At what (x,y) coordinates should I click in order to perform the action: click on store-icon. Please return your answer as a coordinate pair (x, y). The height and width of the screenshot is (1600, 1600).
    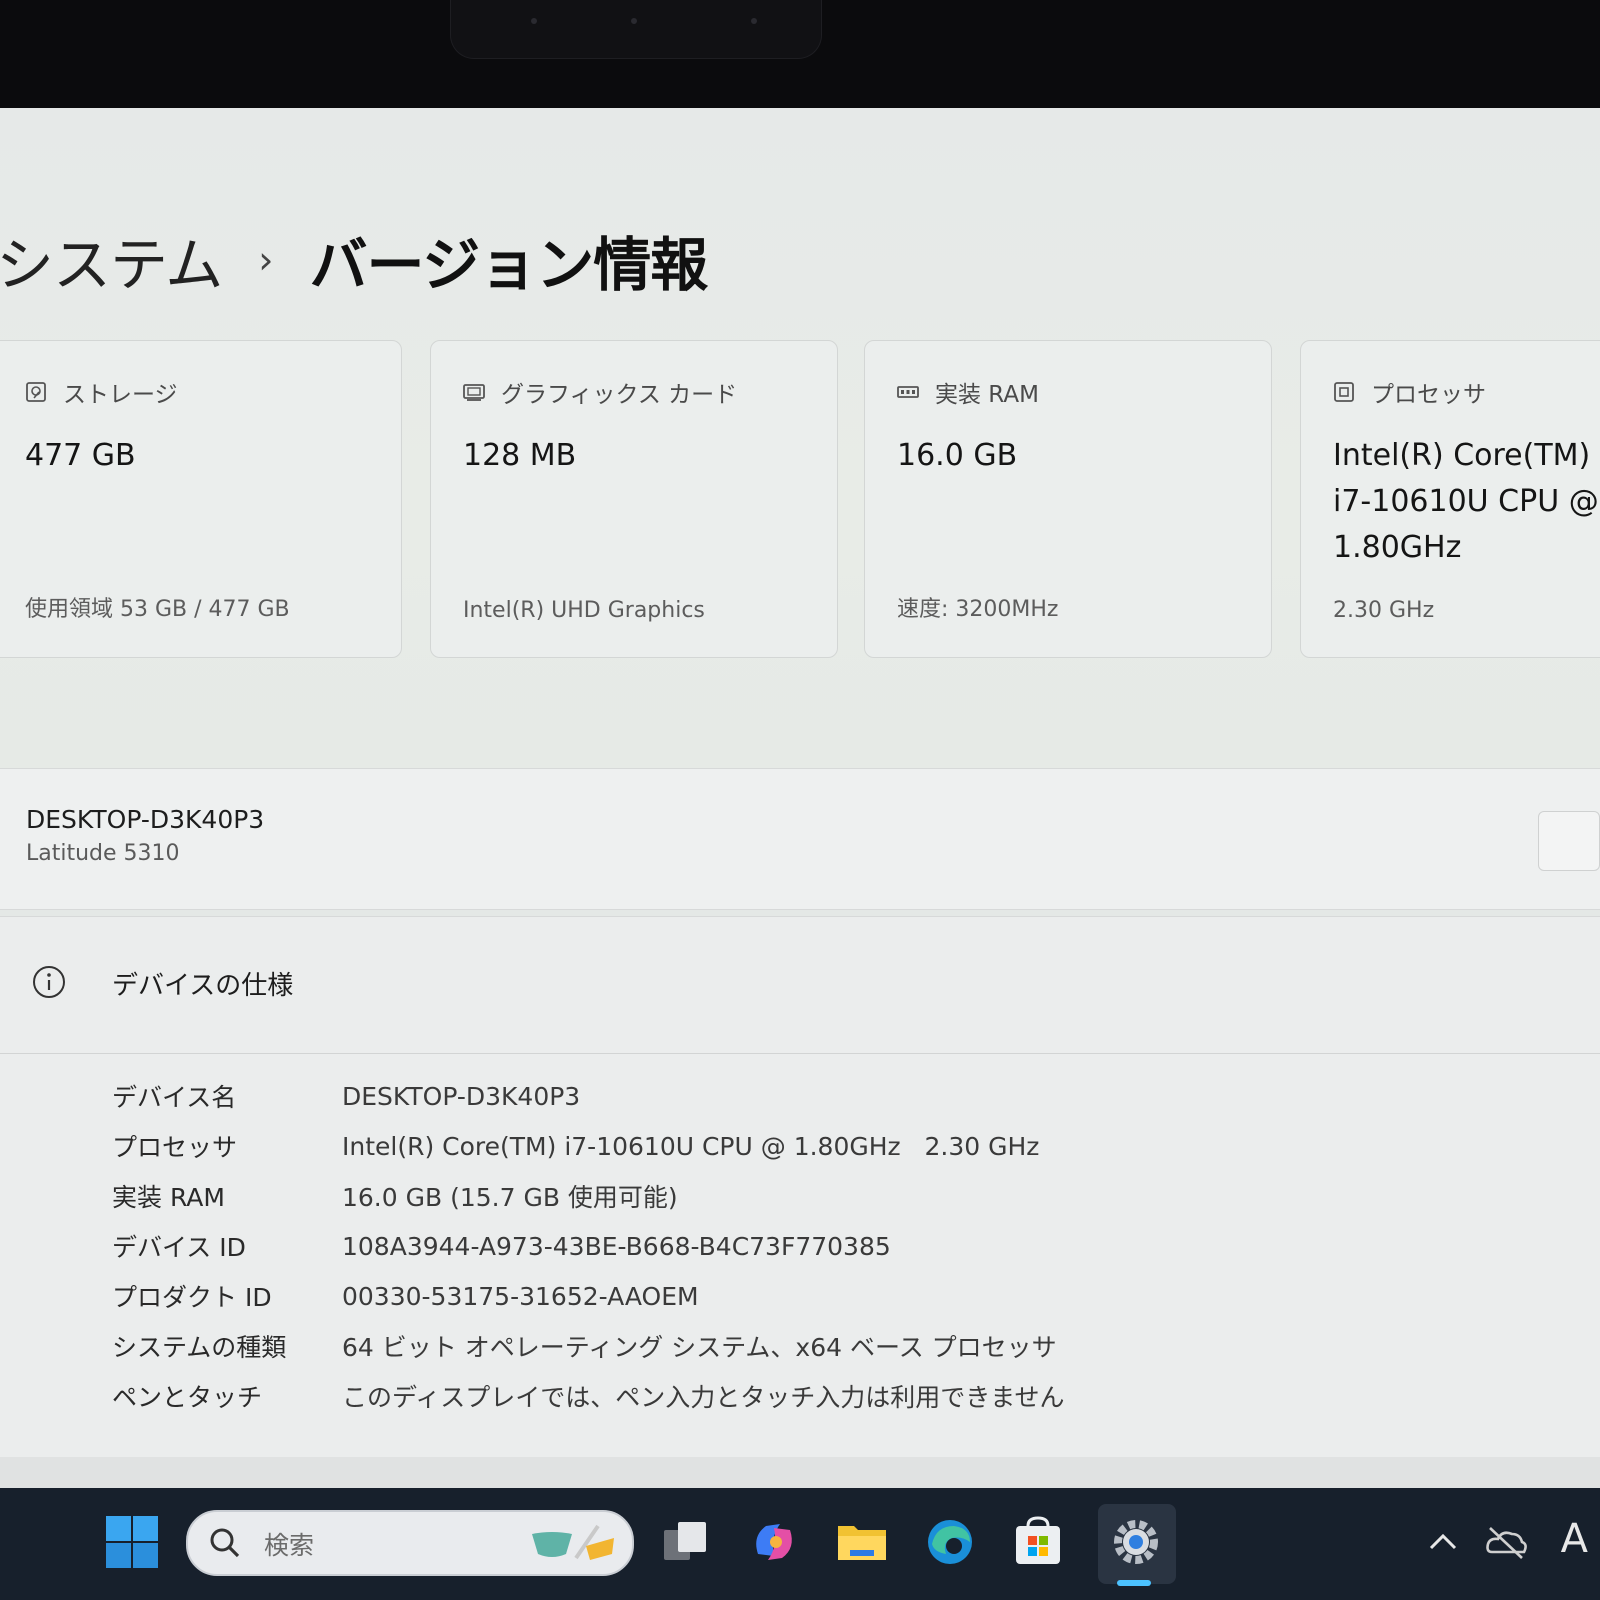
    Looking at the image, I should click on (1038, 1542).